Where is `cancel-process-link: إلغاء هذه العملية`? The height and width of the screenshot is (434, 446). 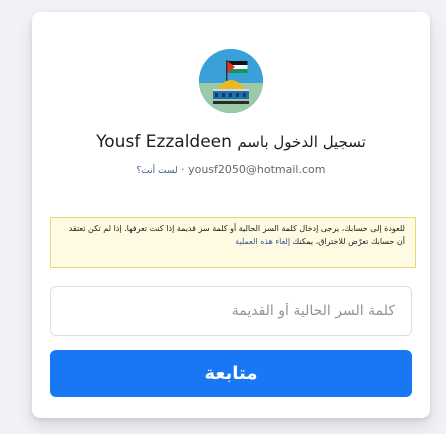
cancel-process-link: إلغاء هذه العملية is located at coordinates (262, 241).